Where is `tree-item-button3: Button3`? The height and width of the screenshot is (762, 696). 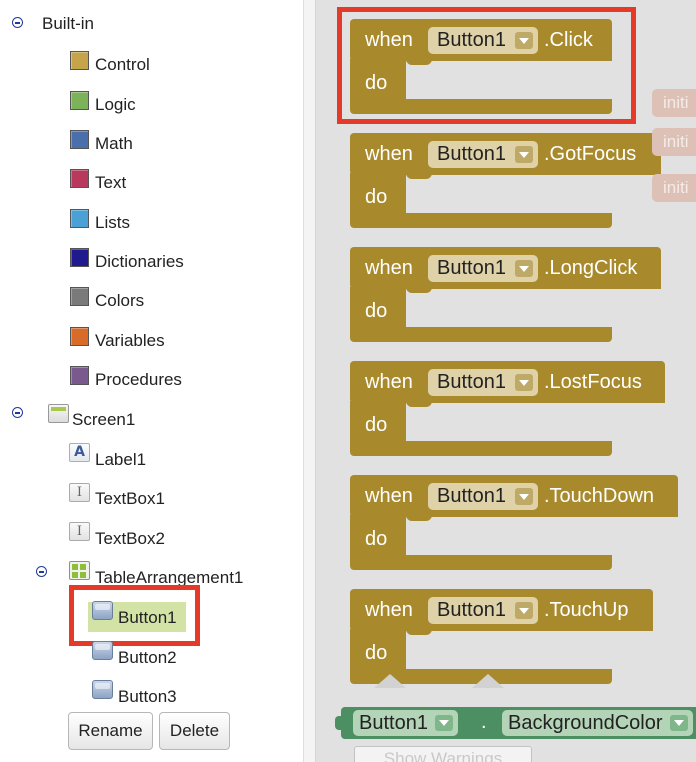 tree-item-button3: Button3 is located at coordinates (147, 697).